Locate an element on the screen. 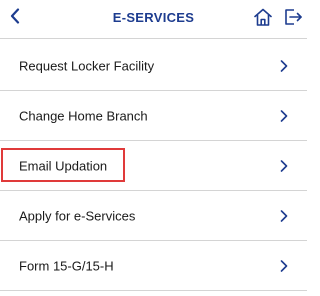 The image size is (320, 296). logout-icon is located at coordinates (293, 19).